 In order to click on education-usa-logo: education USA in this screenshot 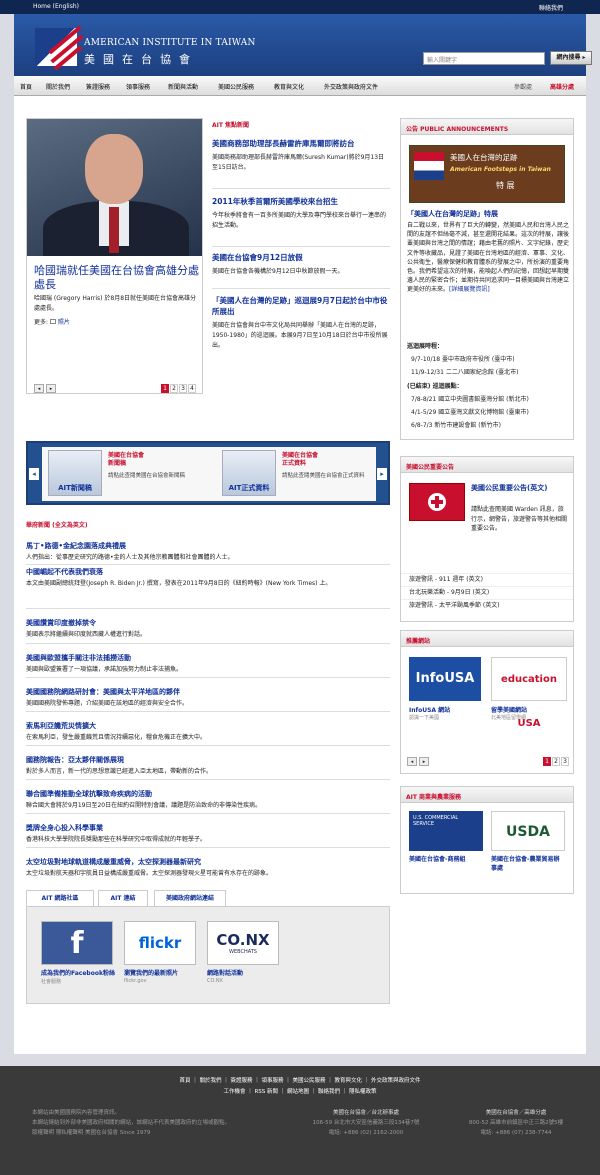, I will do `click(529, 693)`.